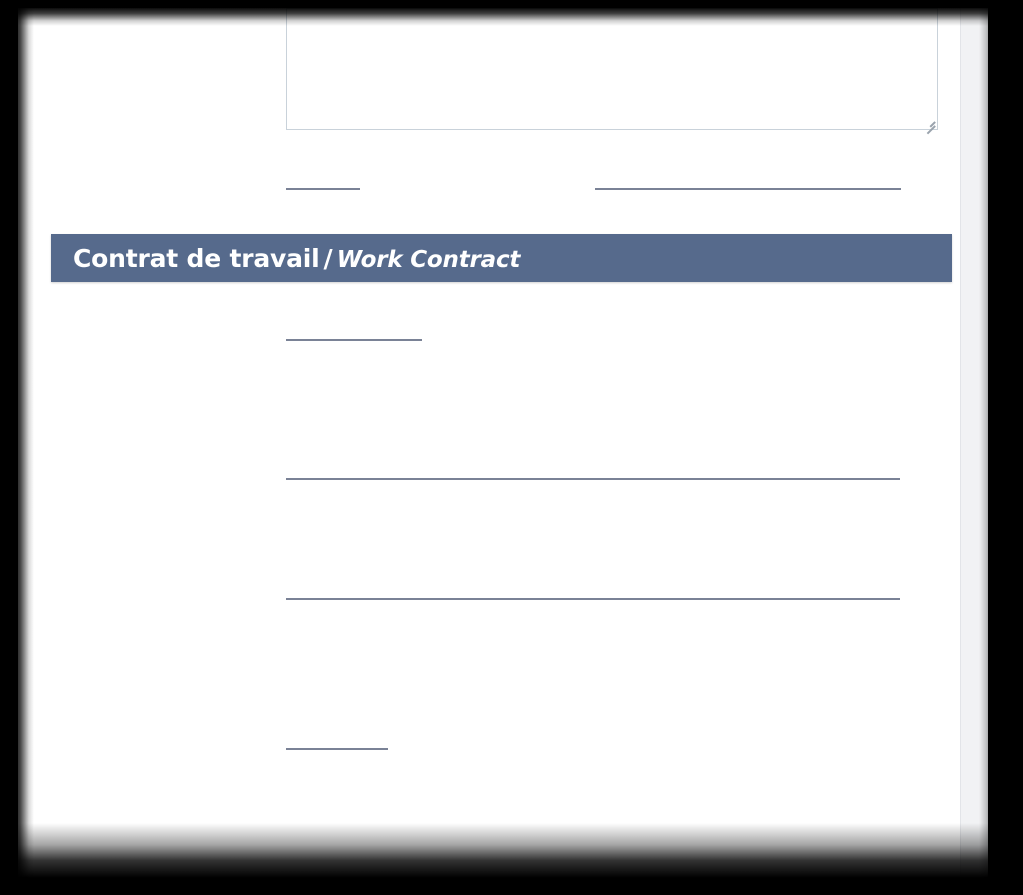  I want to click on section-title-en: Work Contract, so click(428, 259).